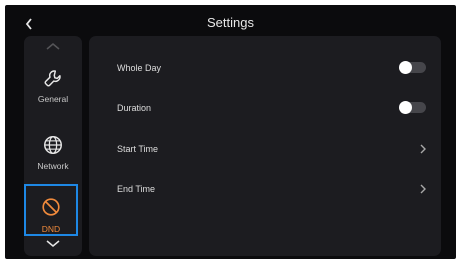 The width and height of the screenshot is (461, 264). What do you see at coordinates (139, 68) in the screenshot?
I see `row-label: Whole Day` at bounding box center [139, 68].